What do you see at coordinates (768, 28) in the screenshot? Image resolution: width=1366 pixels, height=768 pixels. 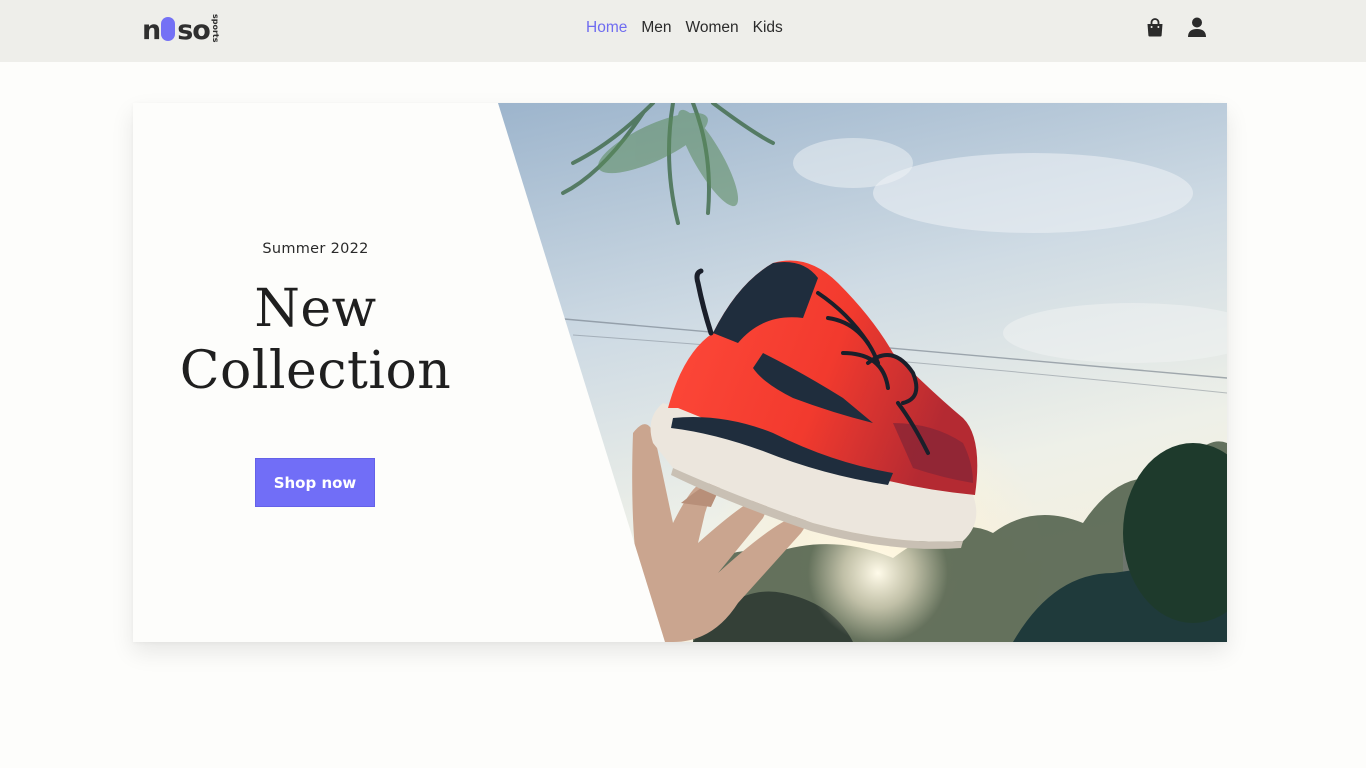 I see `nav-kids: Kids` at bounding box center [768, 28].